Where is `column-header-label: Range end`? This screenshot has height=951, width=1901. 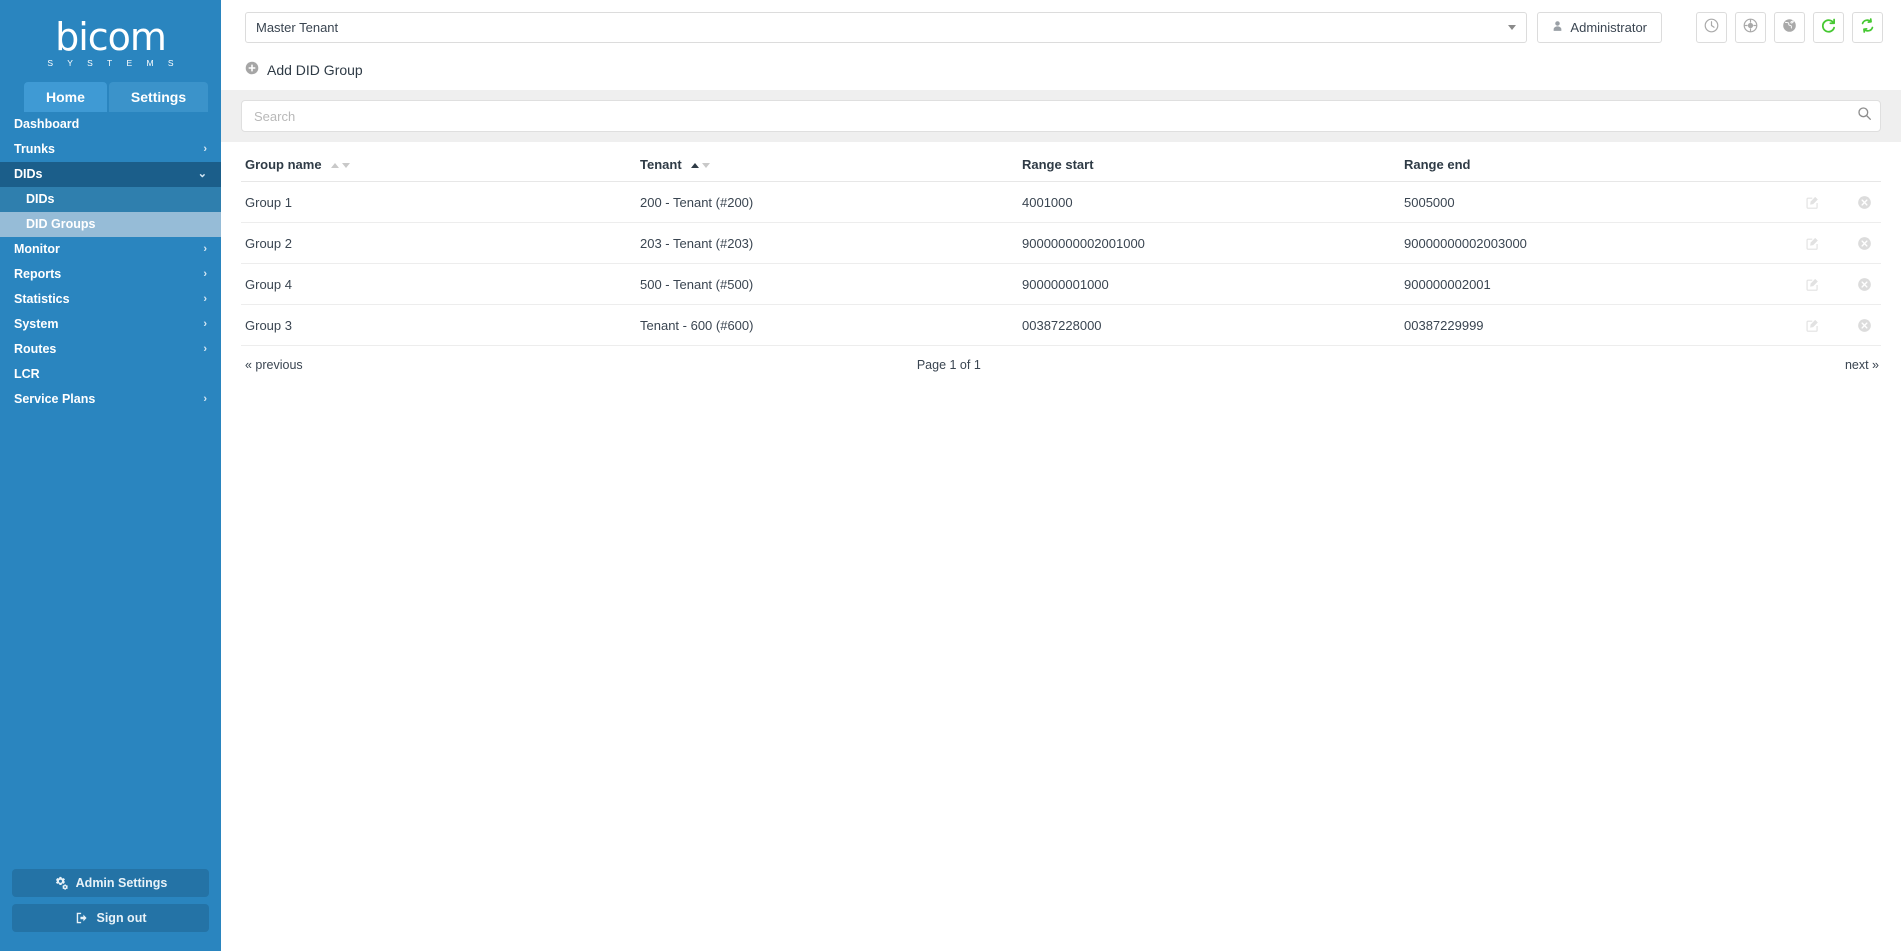
column-header-label: Range end is located at coordinates (1437, 164).